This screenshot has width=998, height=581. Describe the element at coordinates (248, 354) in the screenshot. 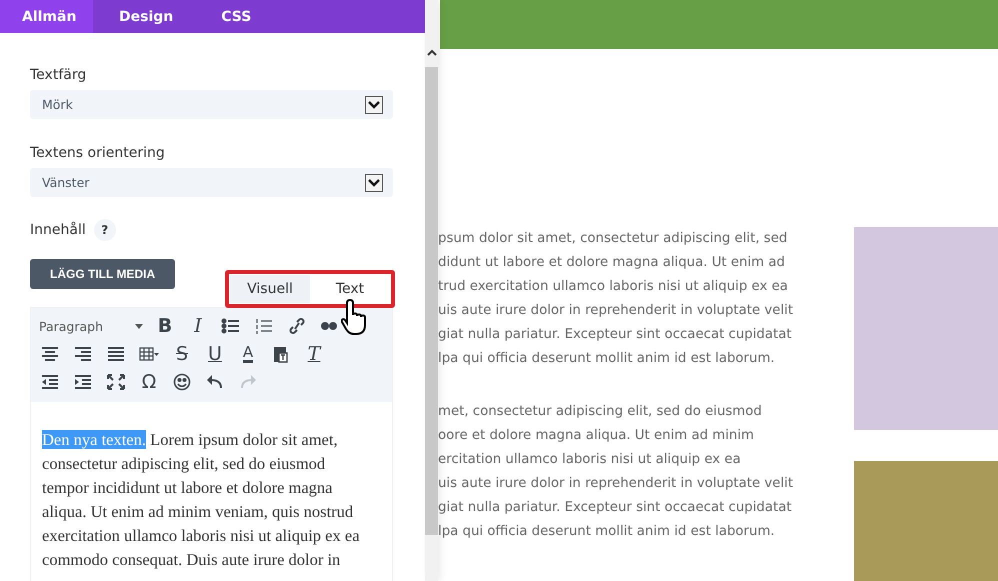

I see `color-tool: A` at that location.